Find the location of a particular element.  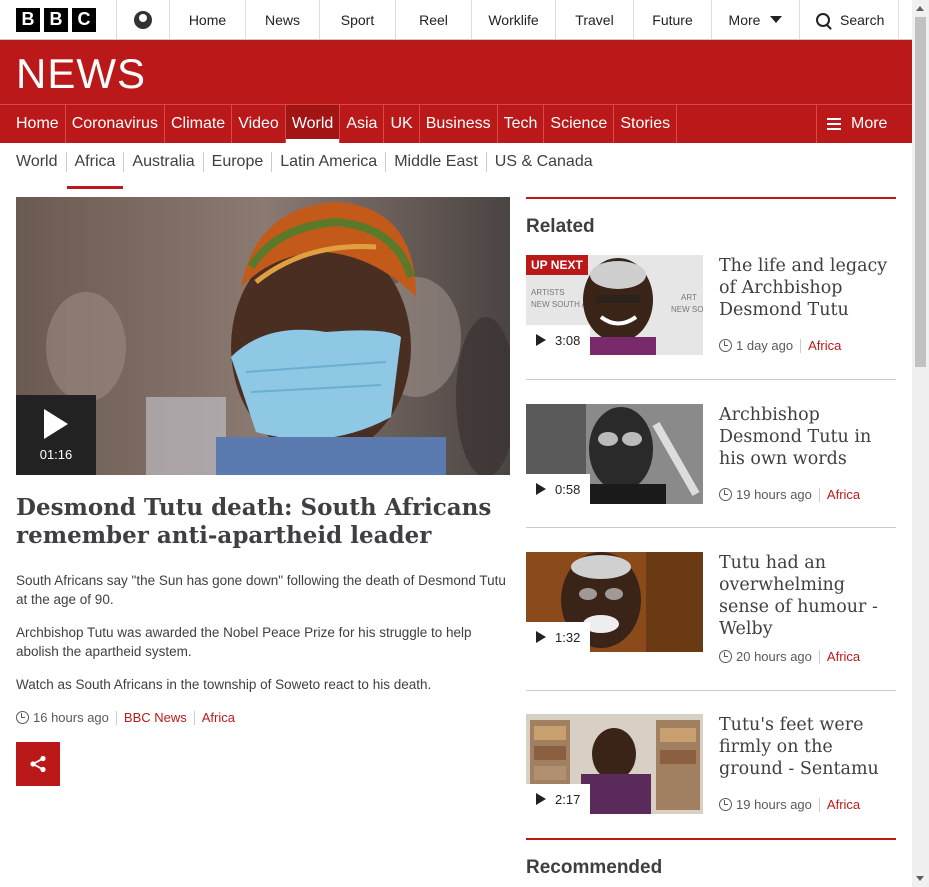

subnav-europe: Europe is located at coordinates (238, 162).